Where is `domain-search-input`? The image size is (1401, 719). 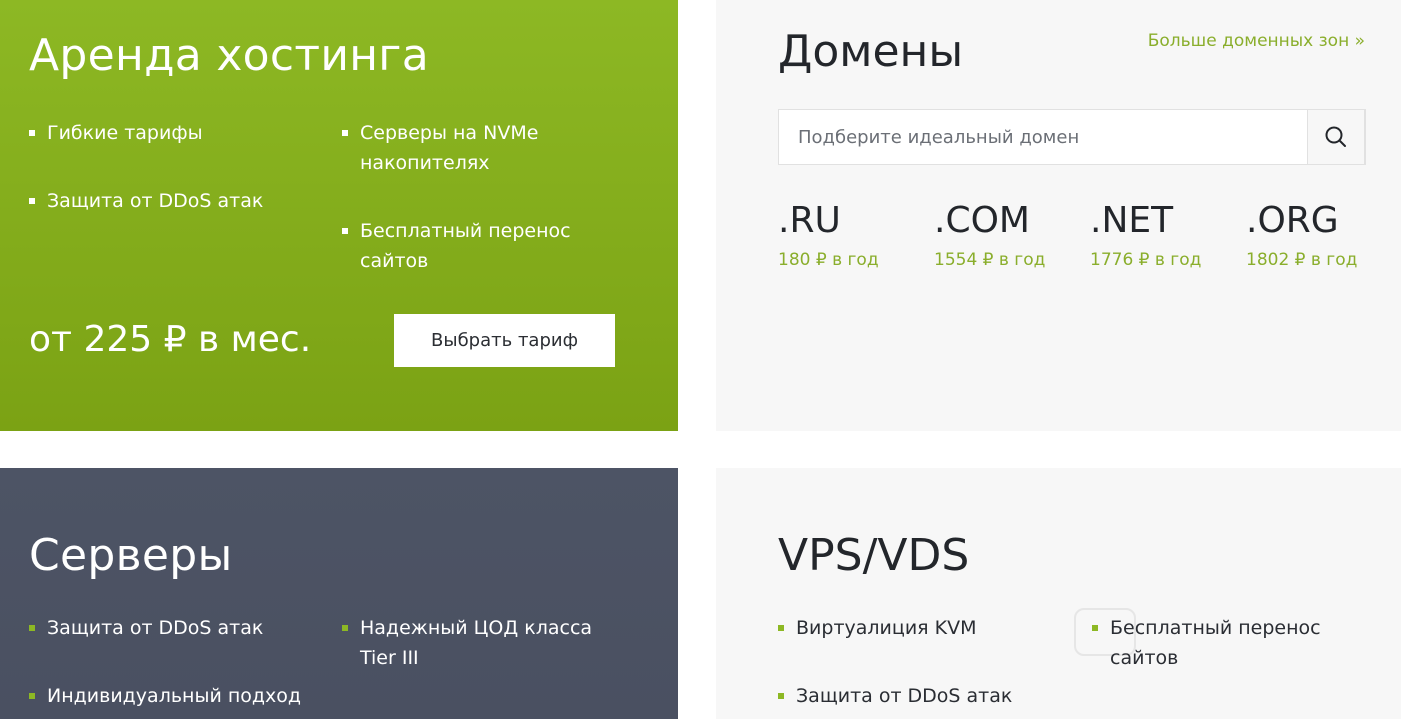
domain-search-input is located at coordinates (1044, 137).